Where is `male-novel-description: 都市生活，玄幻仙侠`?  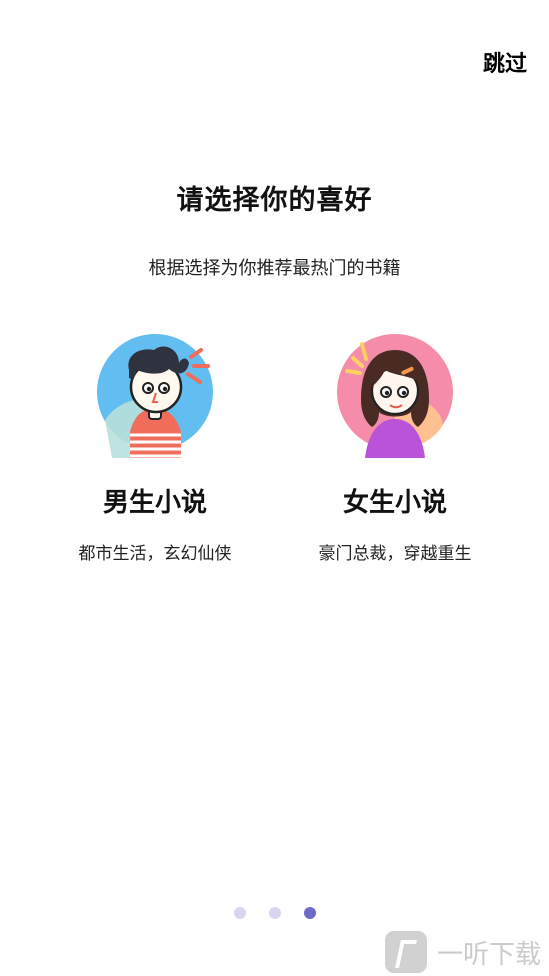 male-novel-description: 都市生活，玄幻仙侠 is located at coordinates (155, 554).